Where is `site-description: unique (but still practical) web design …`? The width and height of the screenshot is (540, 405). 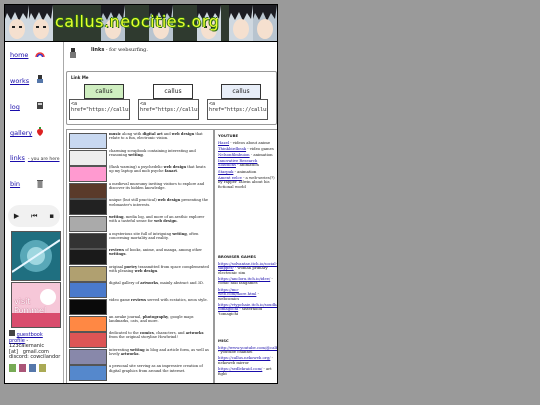
site-description: unique (but still practical) web design … is located at coordinates (159, 202).